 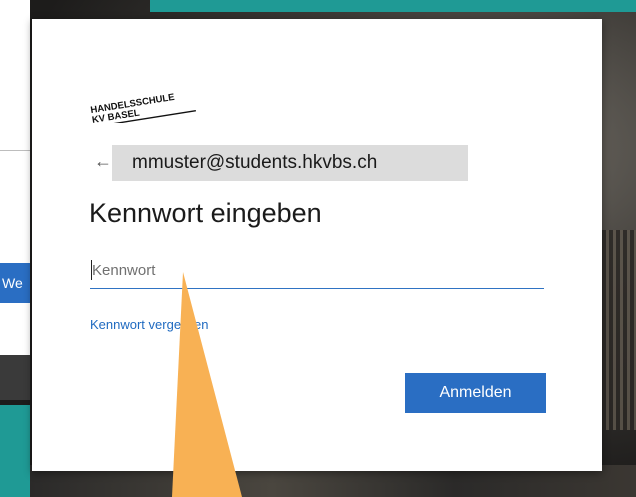 I want to click on background-dark-strip, so click(x=15, y=377).